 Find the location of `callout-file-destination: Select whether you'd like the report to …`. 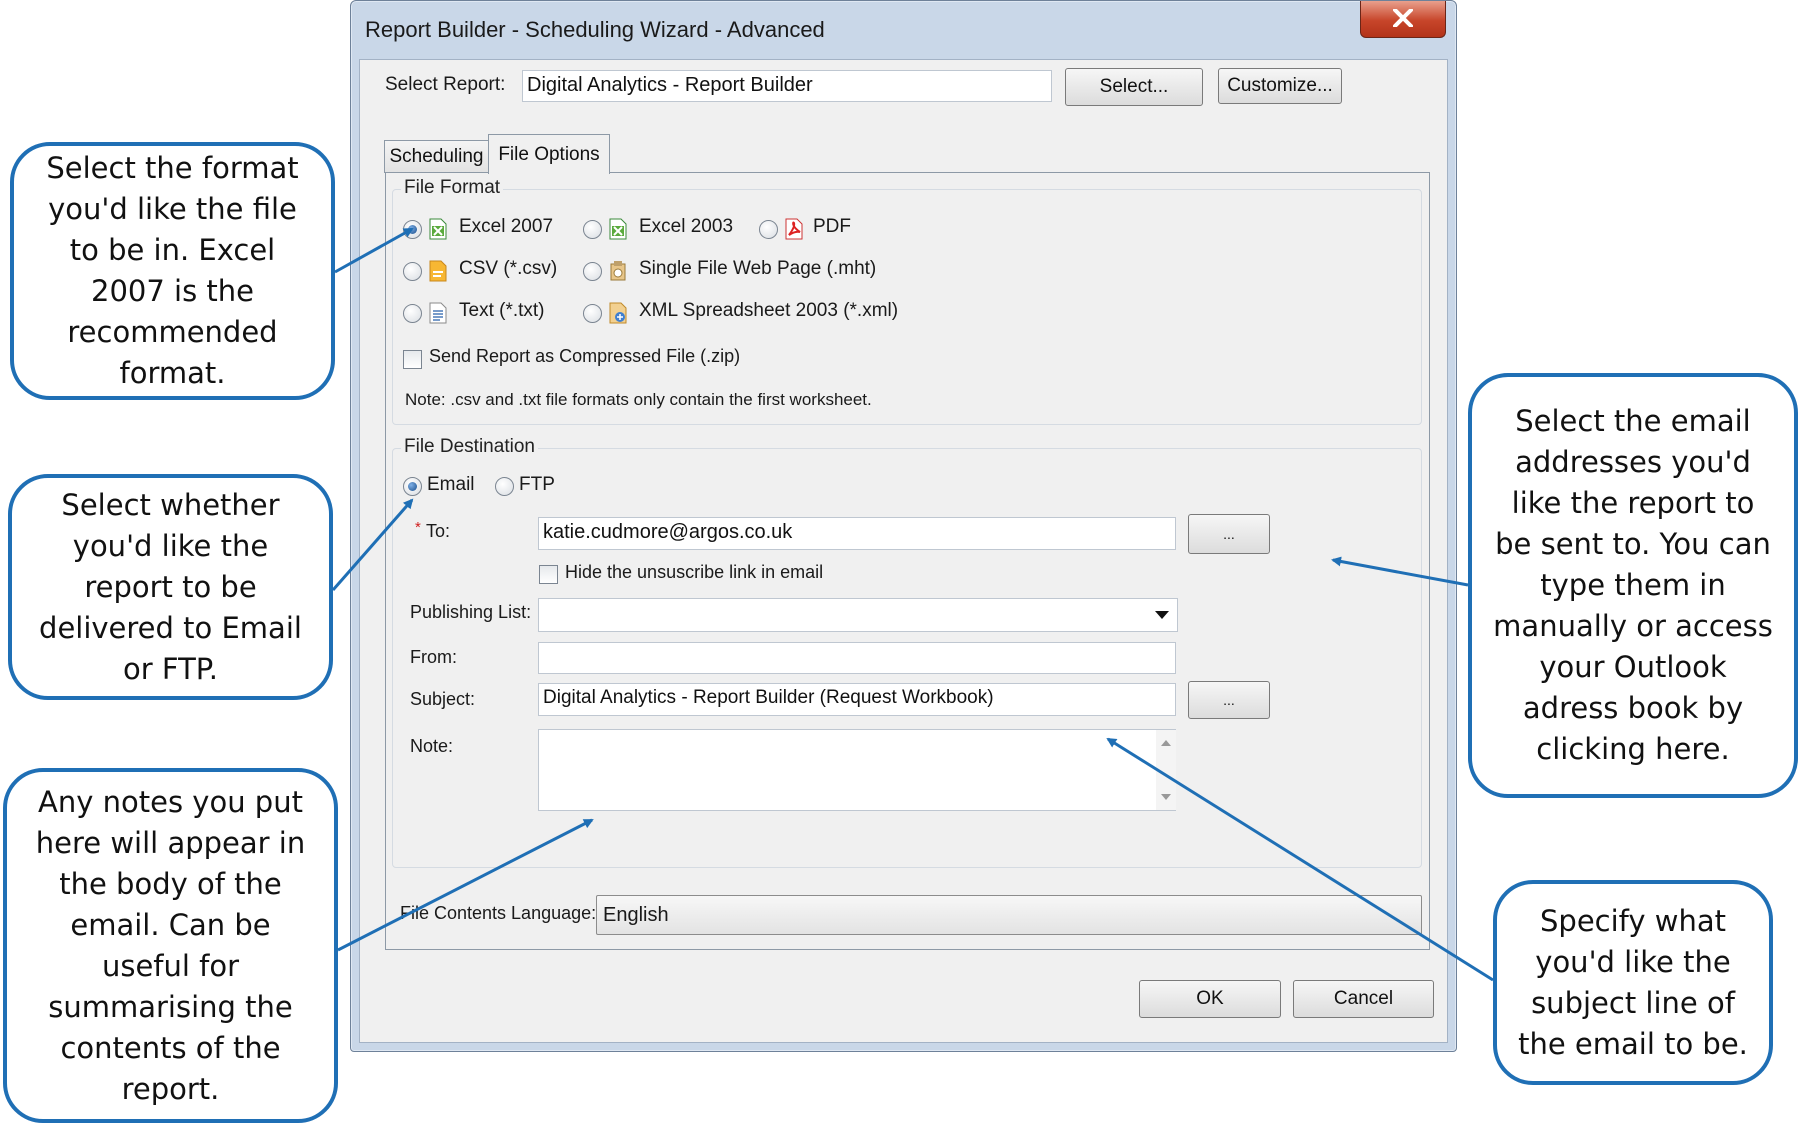

callout-file-destination: Select whether you'd like the report to … is located at coordinates (170, 587).